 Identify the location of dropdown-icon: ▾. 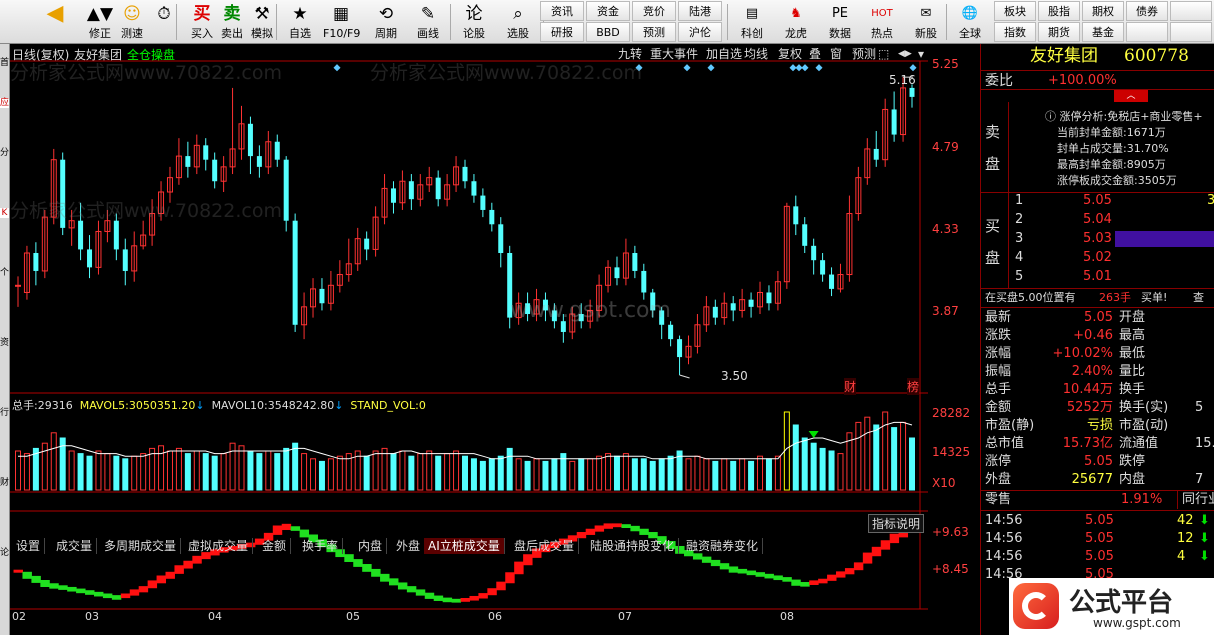
(921, 54).